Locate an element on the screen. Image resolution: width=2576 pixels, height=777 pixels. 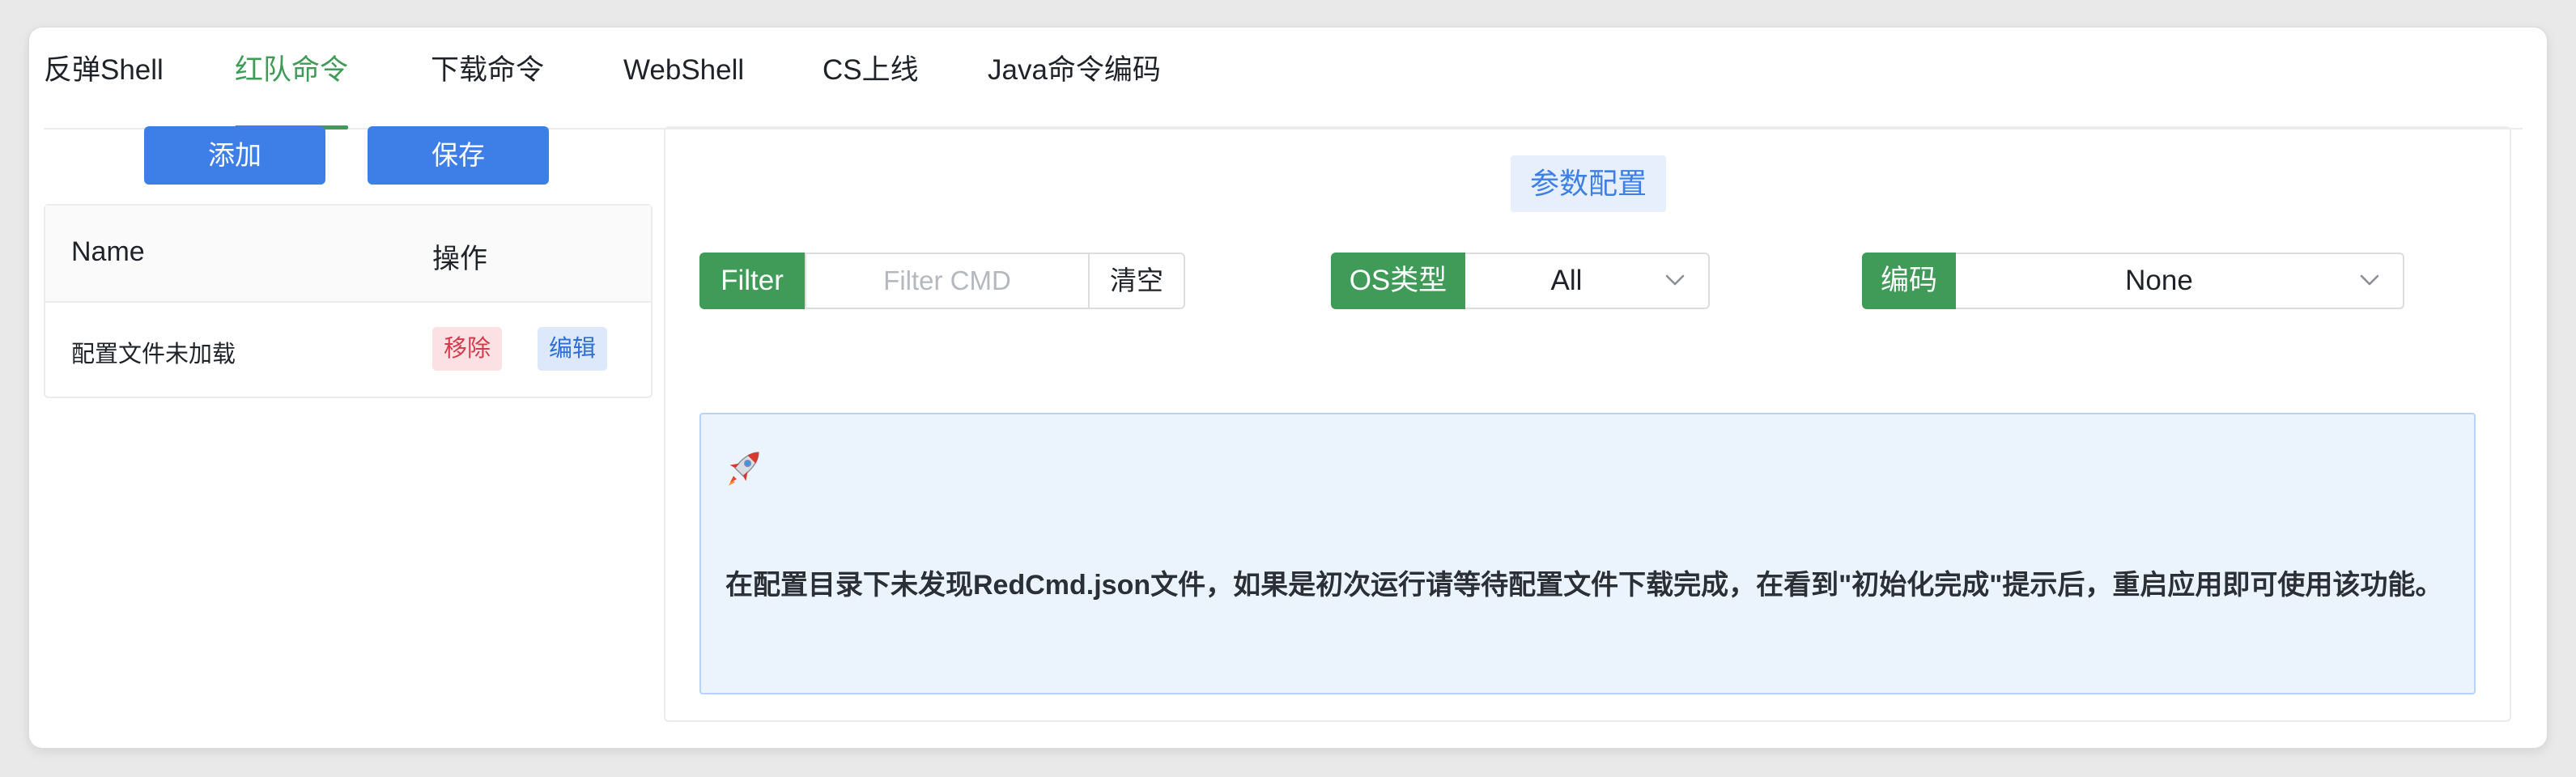
tab-reverse-shell: 反弹Shell is located at coordinates (104, 85).